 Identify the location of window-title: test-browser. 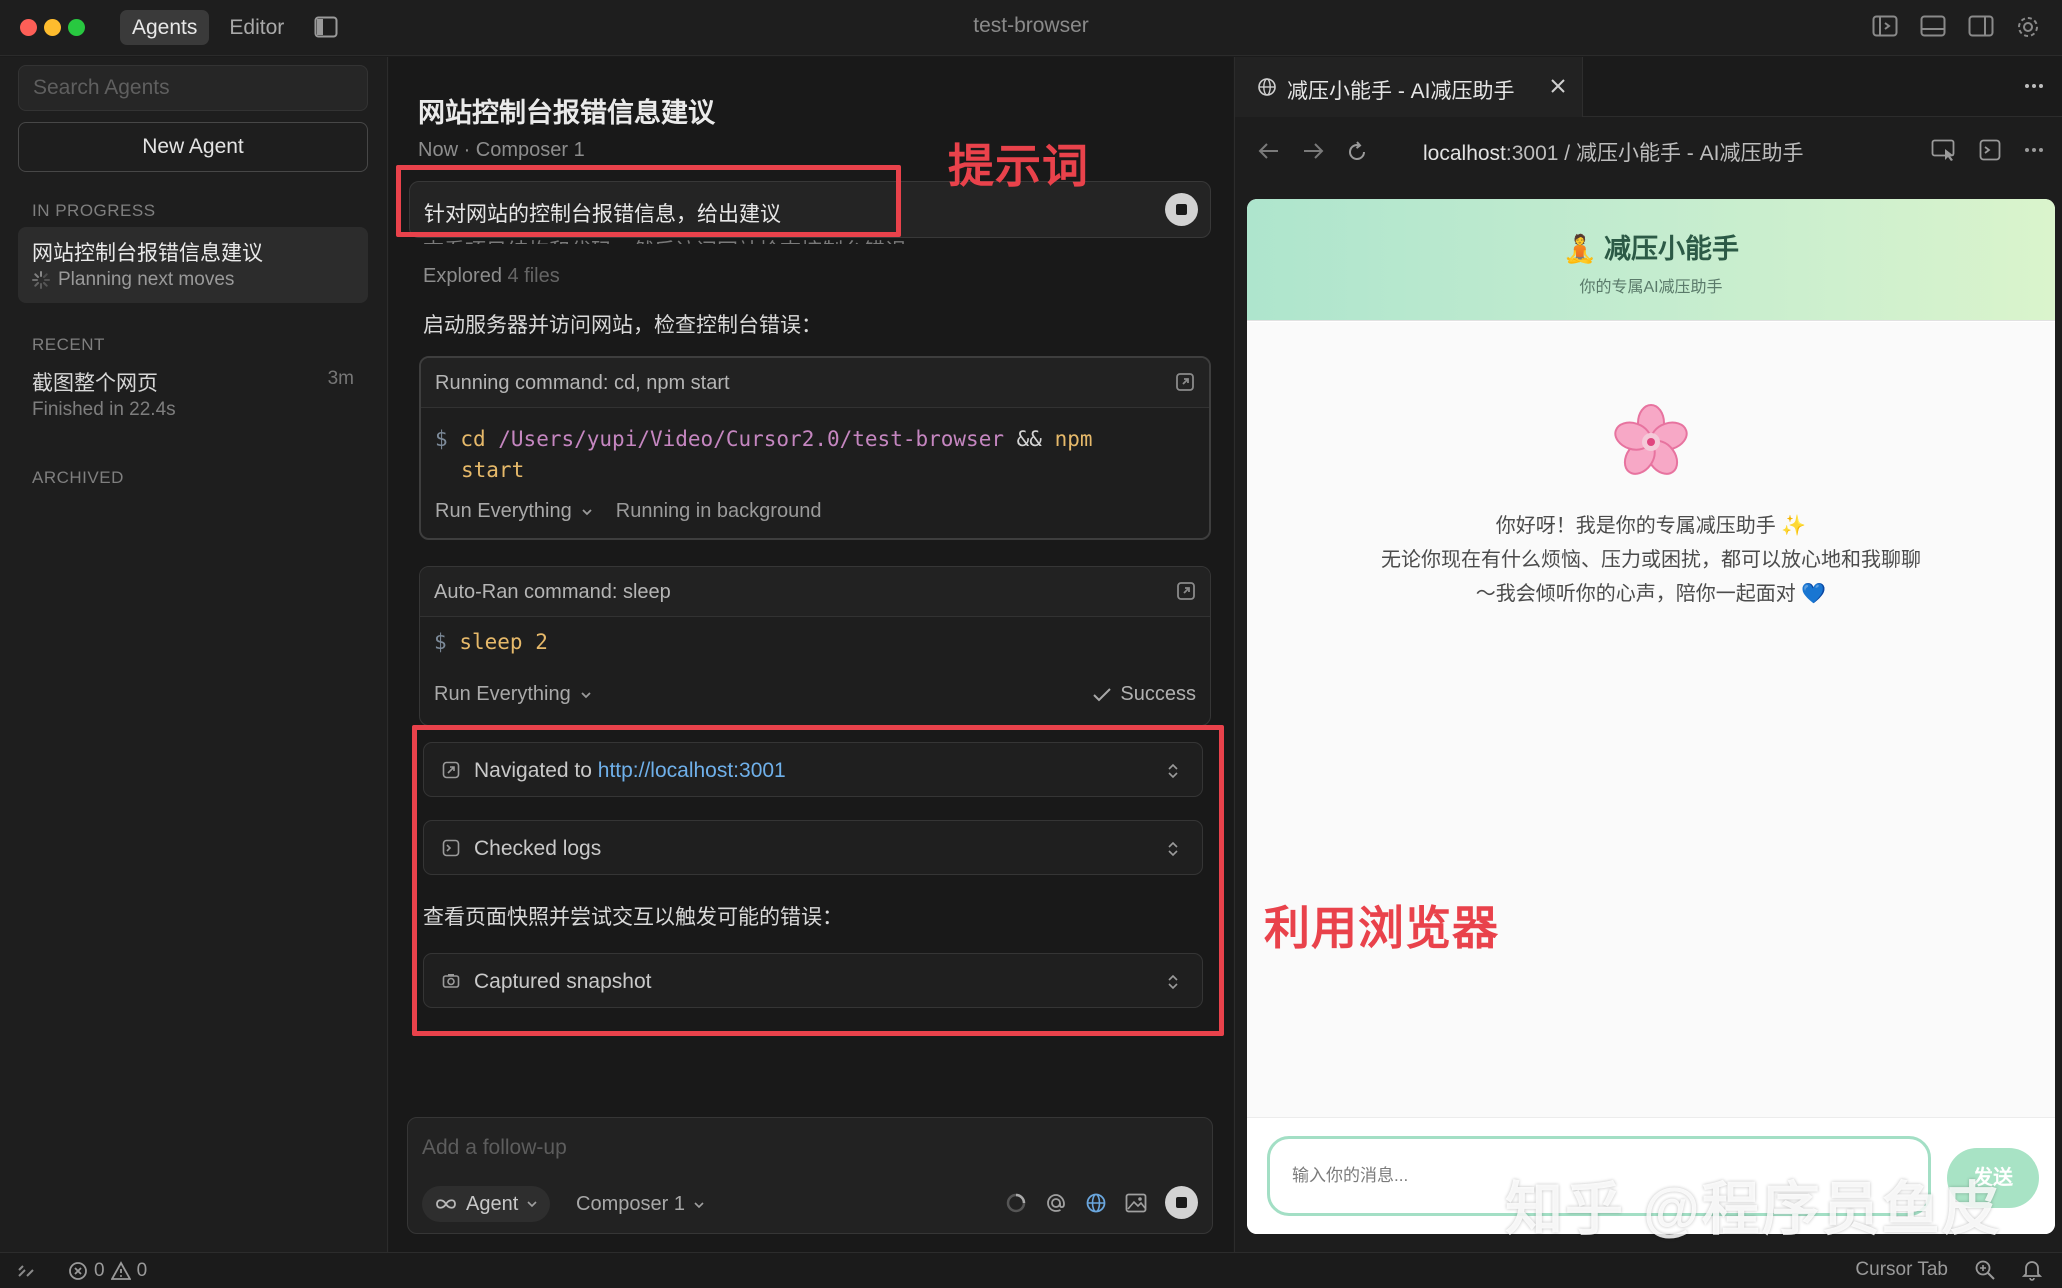
(1031, 25).